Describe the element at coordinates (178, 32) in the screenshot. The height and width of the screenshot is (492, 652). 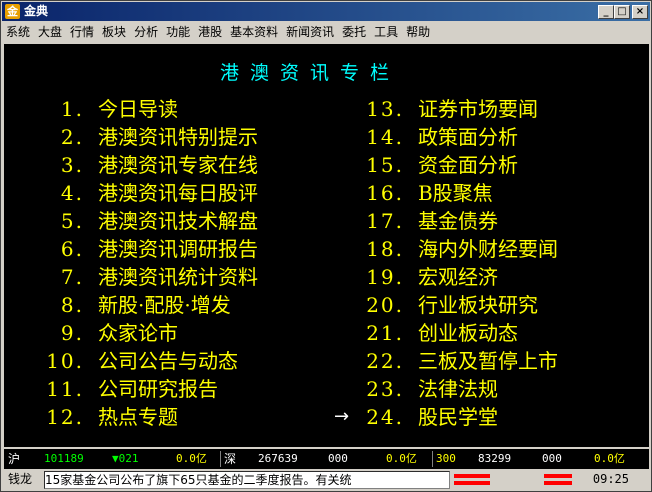
I see `menu-functions: 功能` at that location.